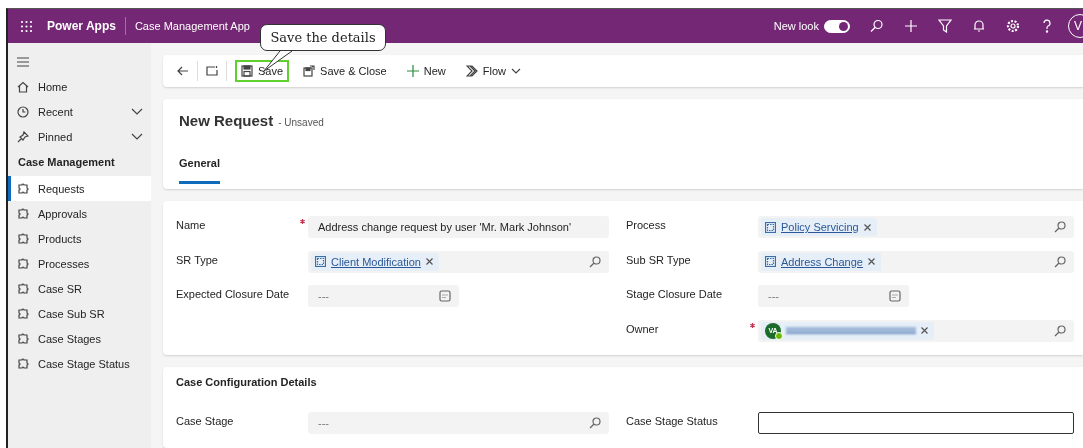 Image resolution: width=1083 pixels, height=448 pixels. Describe the element at coordinates (23, 136) in the screenshot. I see `pin-icon` at that location.